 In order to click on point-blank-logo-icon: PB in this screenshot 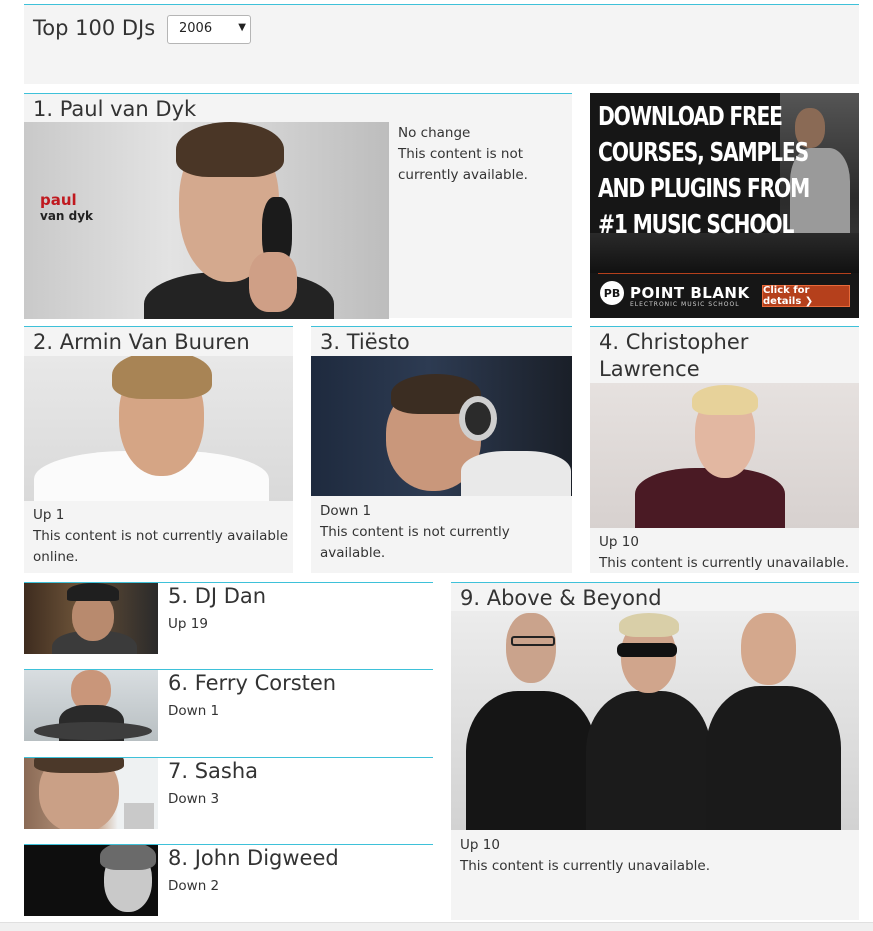, I will do `click(612, 293)`.